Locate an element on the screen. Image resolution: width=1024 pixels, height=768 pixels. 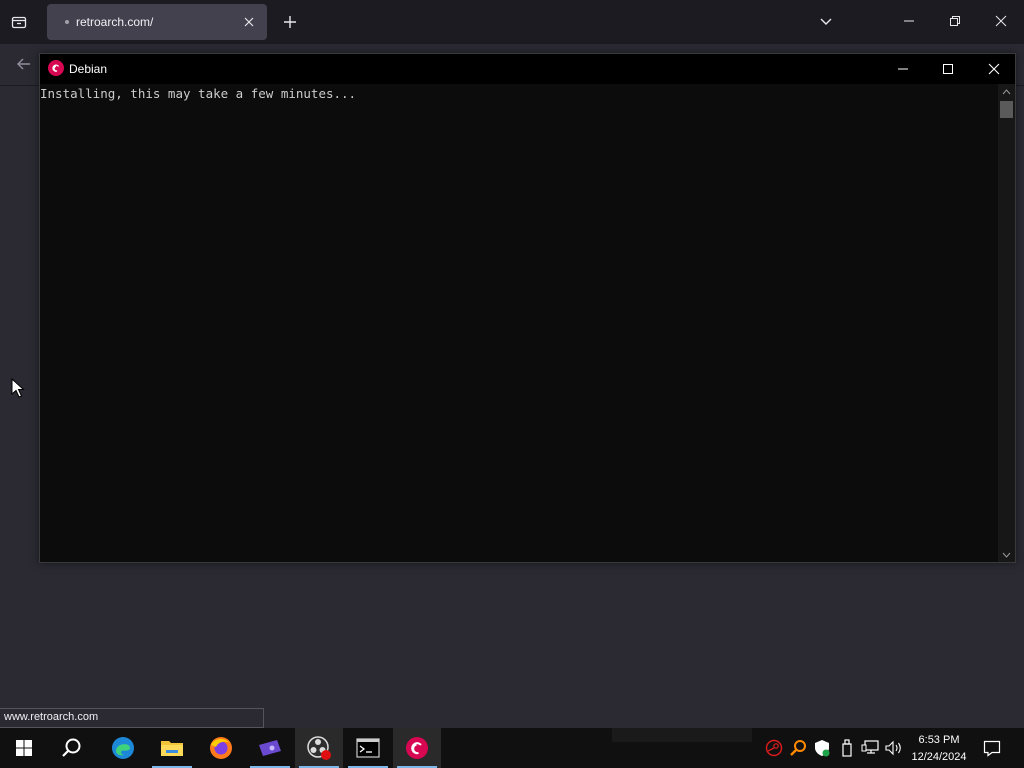
terminal-icon is located at coordinates (368, 748).